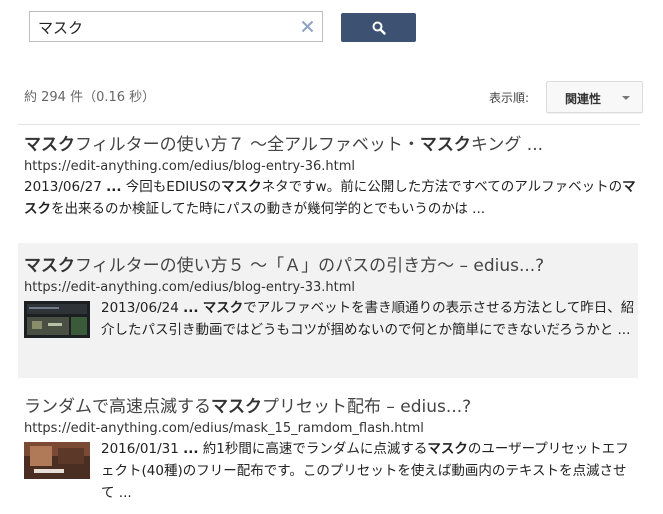  What do you see at coordinates (140, 449) in the screenshot?
I see `result-date: 2016/01/31` at bounding box center [140, 449].